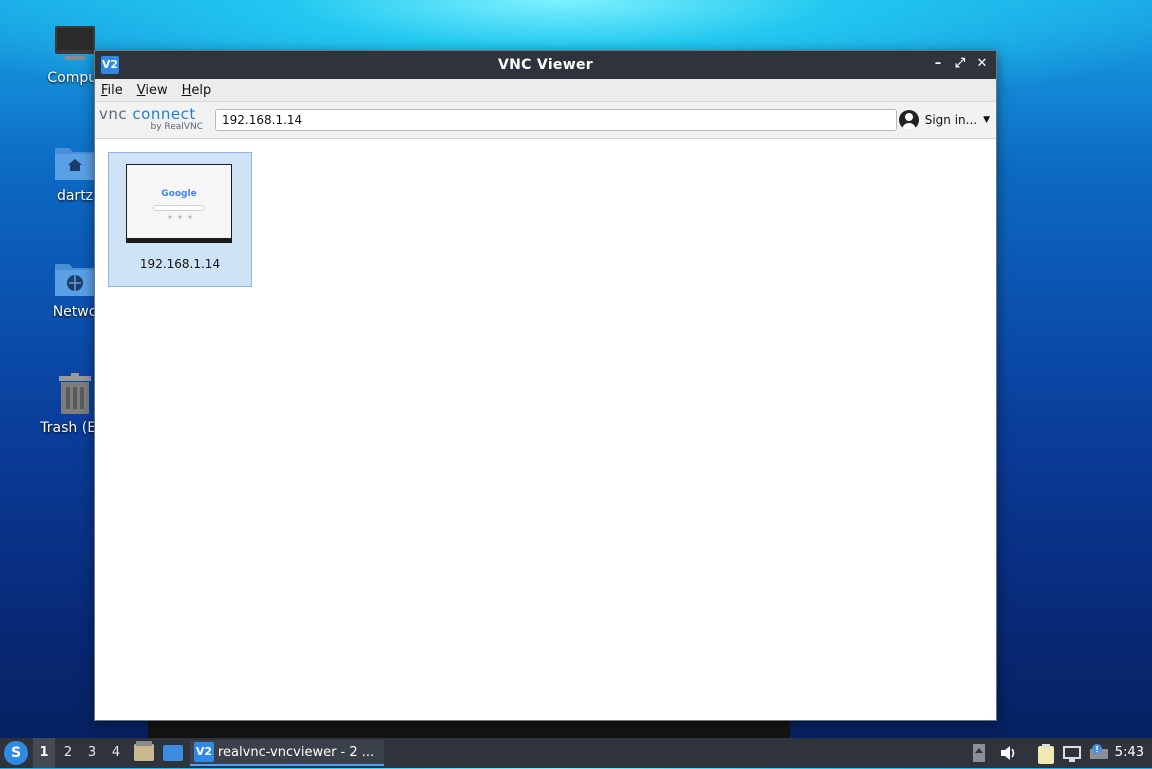 The width and height of the screenshot is (1152, 769). I want to click on thumbnail-google-logo: Google, so click(179, 194).